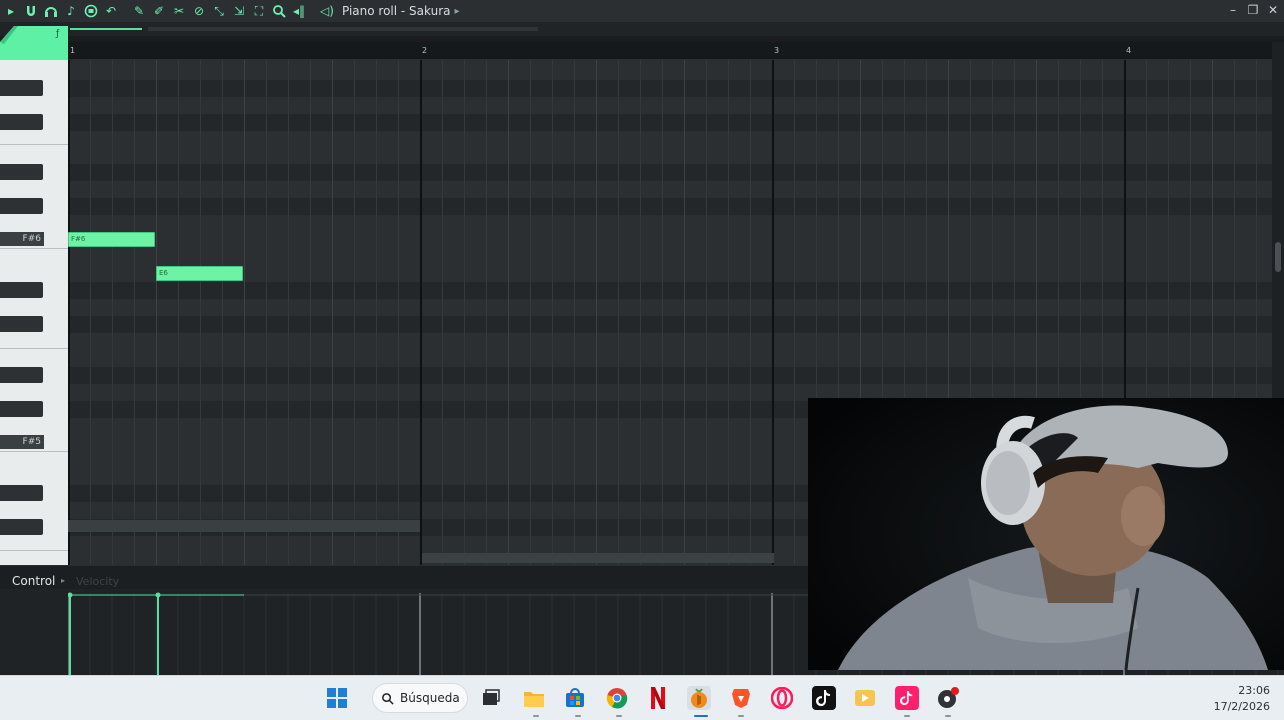 Image resolution: width=1284 pixels, height=720 pixels. What do you see at coordinates (22, 239) in the screenshot?
I see `key-label-fs6: F#6` at bounding box center [22, 239].